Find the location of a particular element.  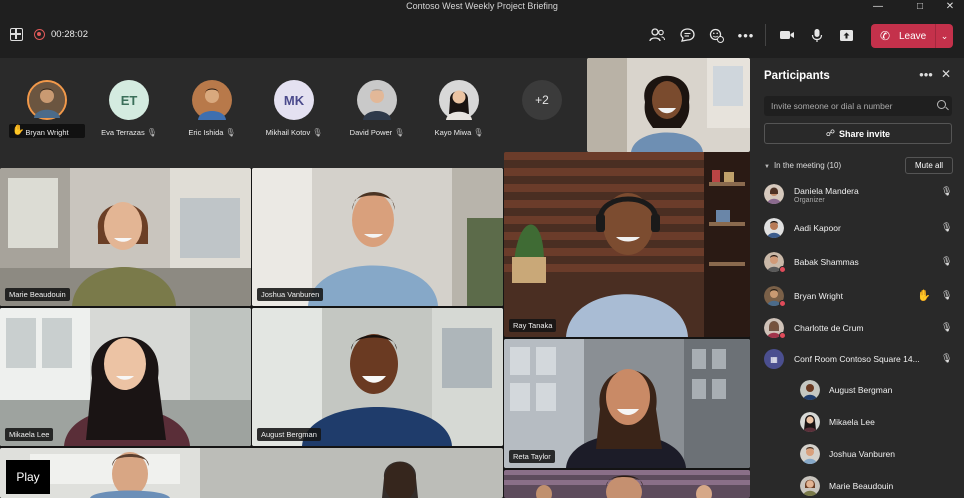

avatar-strip-item: Eric Ishida 🎙 is located at coordinates (212, 125).